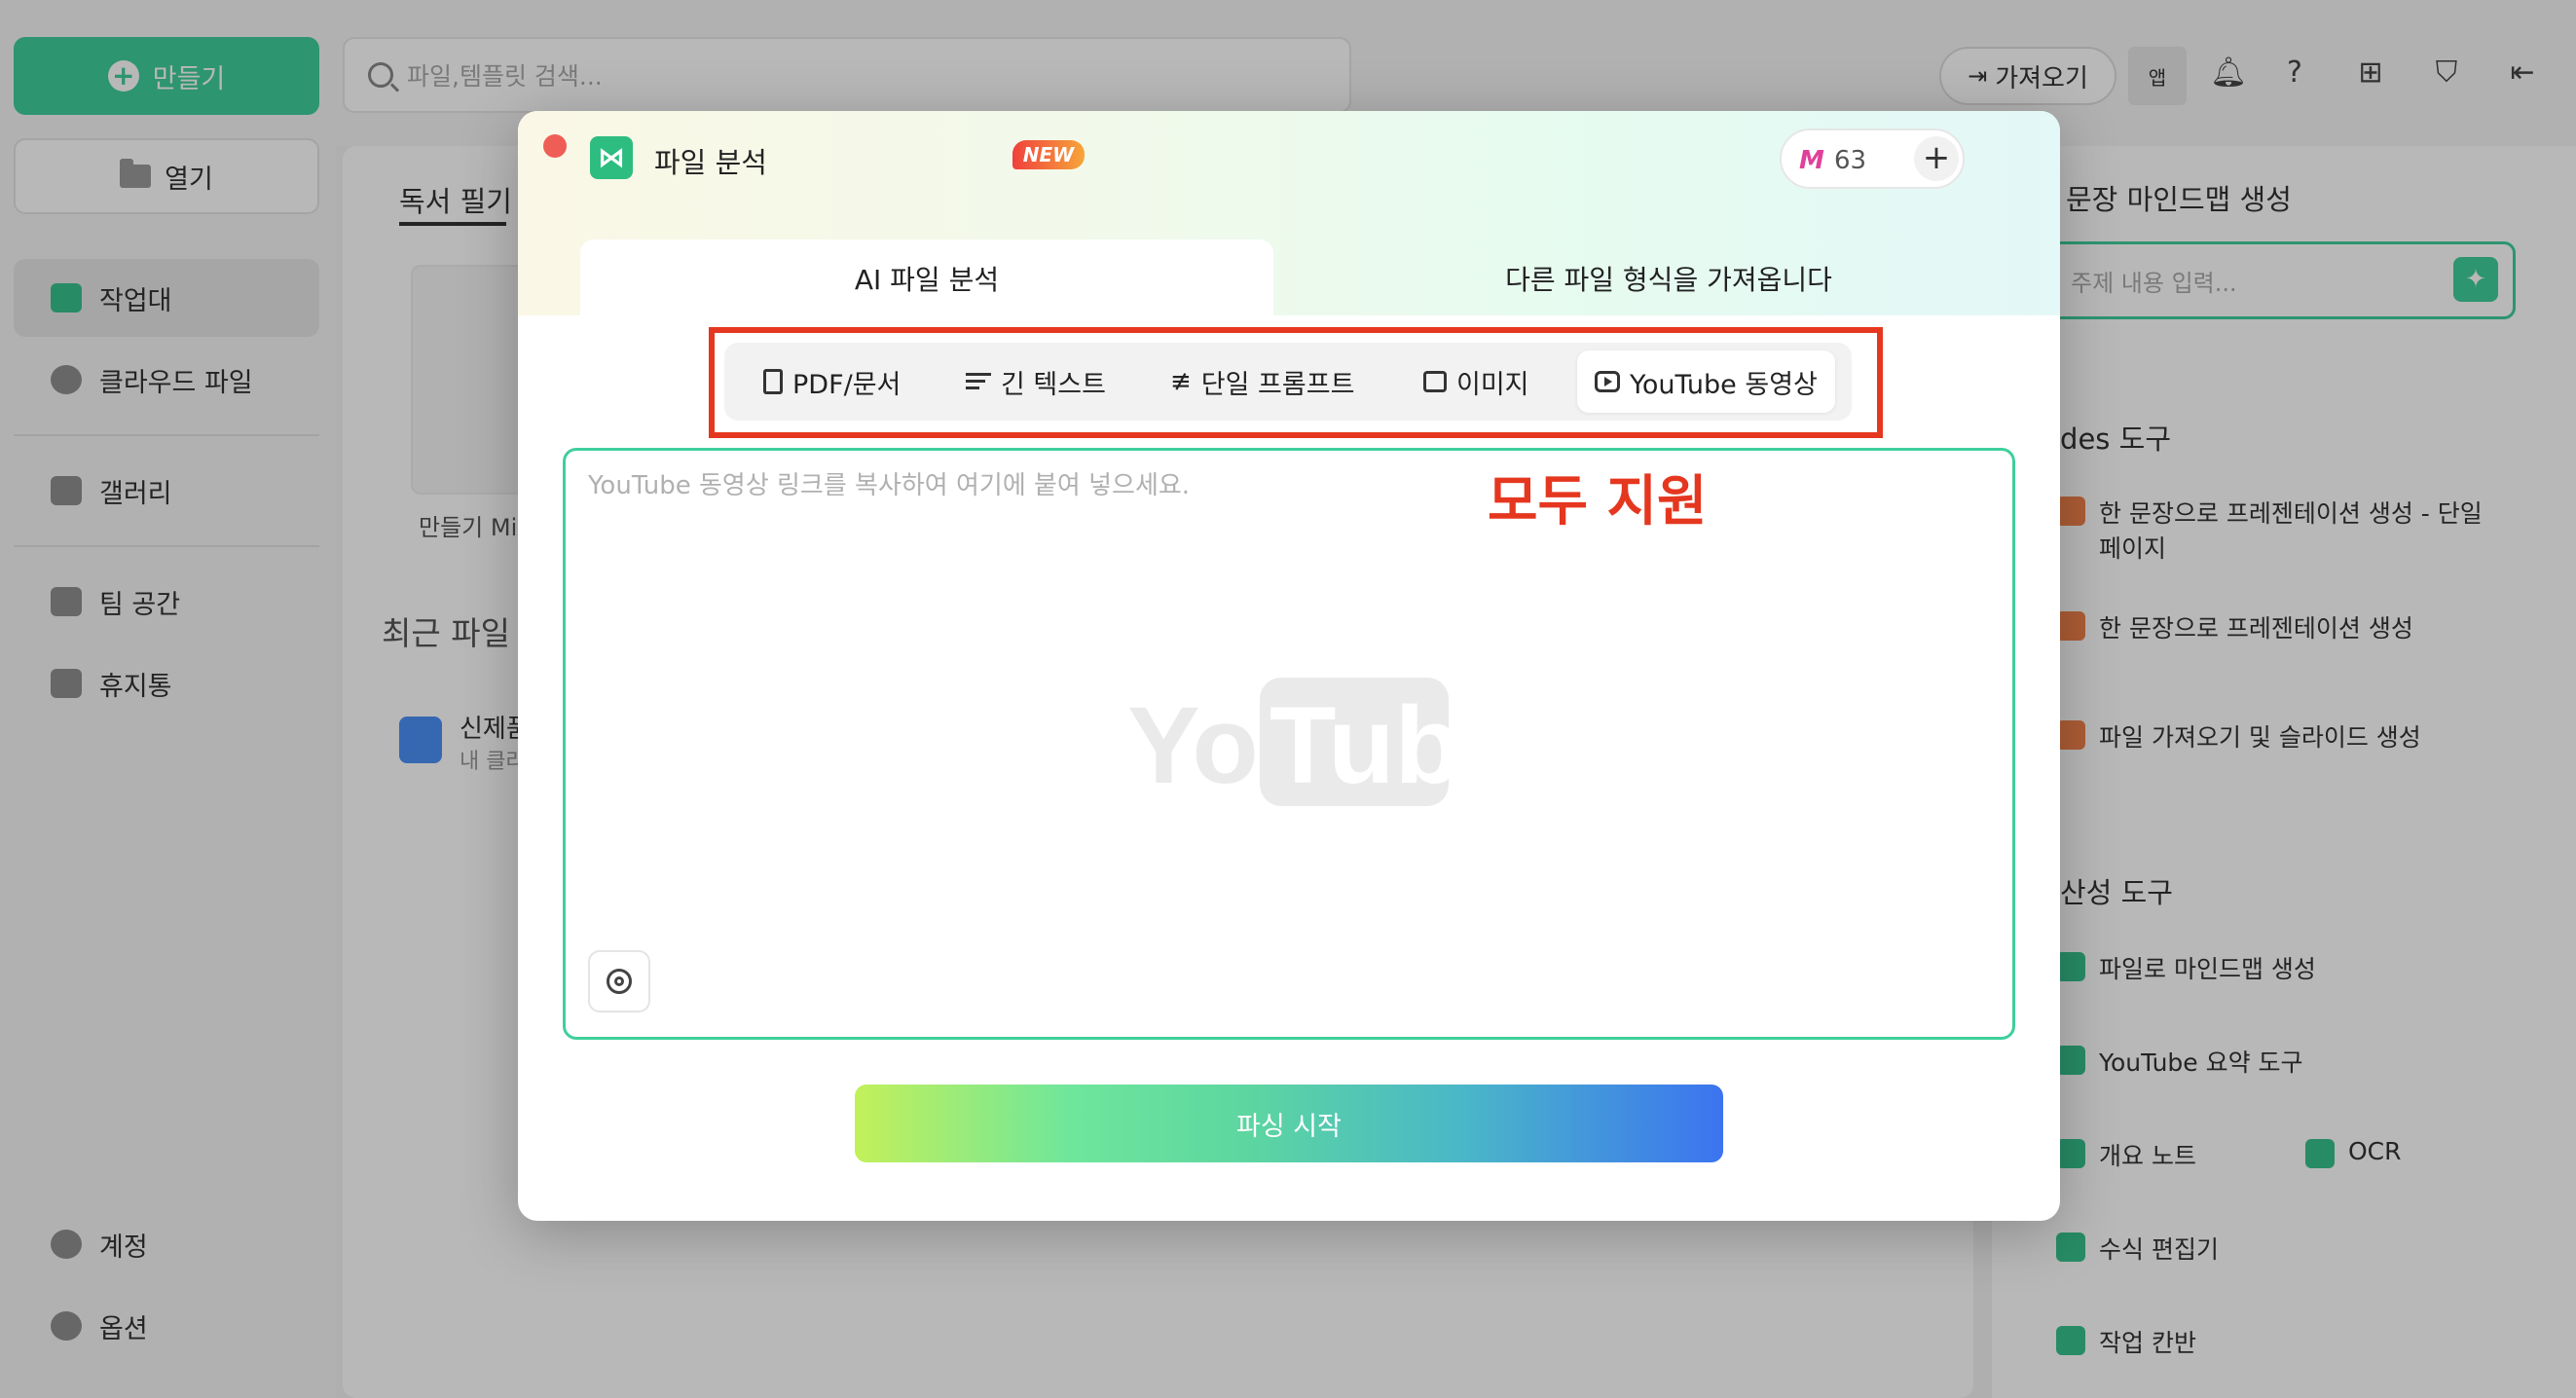 This screenshot has height=1398, width=2576. I want to click on tab-import-other-formats: 다른 파일 형식을 가져옵니다, so click(1668, 278).